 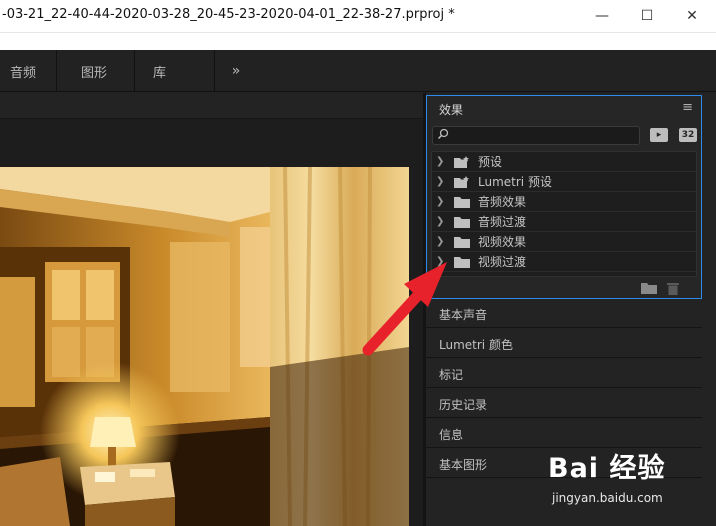 What do you see at coordinates (23, 71) in the screenshot?
I see `workspace-tab-audio: 音频` at bounding box center [23, 71].